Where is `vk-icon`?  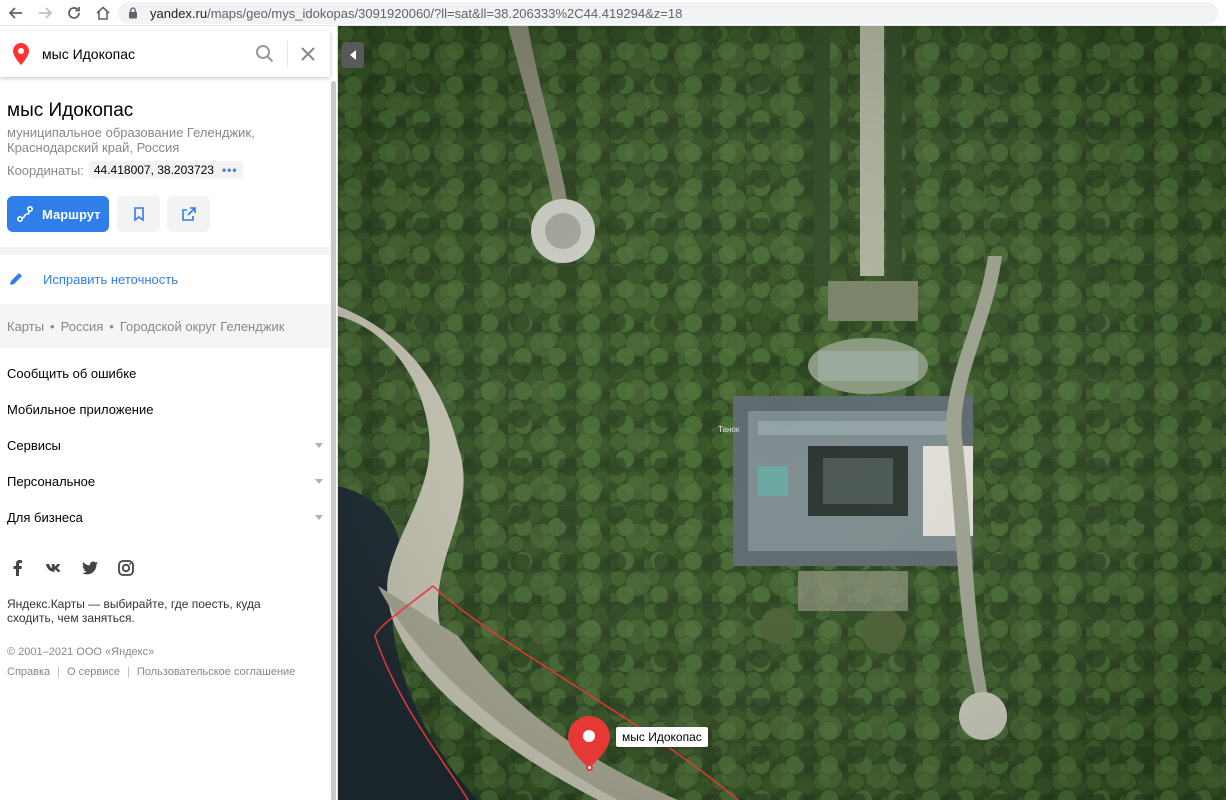
vk-icon is located at coordinates (54, 568).